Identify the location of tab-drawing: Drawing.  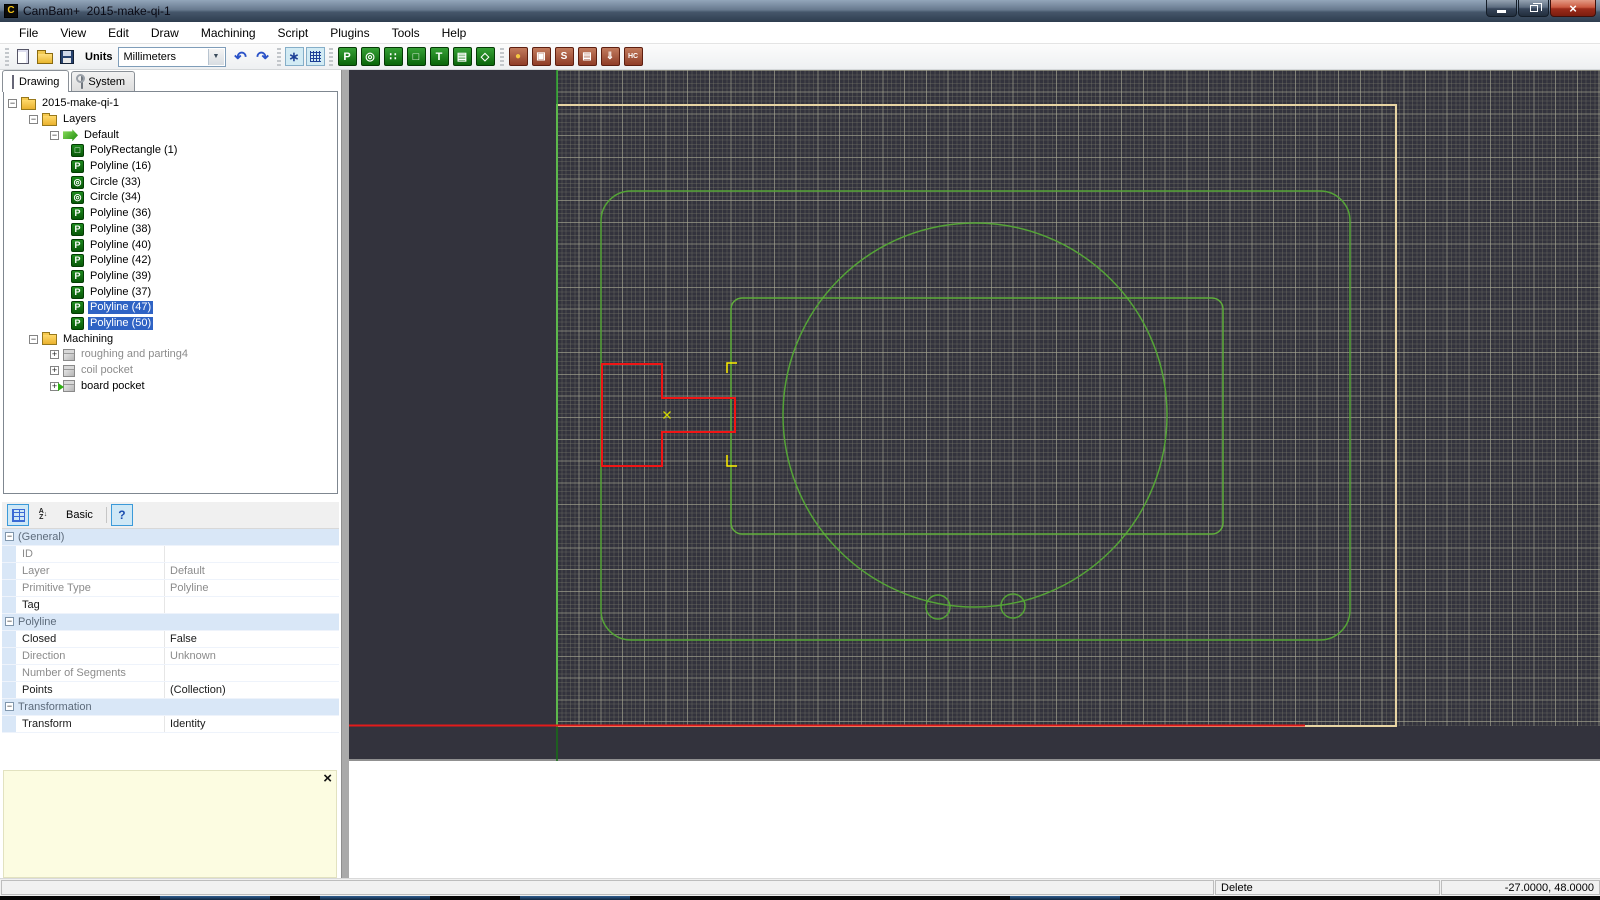
(36, 81).